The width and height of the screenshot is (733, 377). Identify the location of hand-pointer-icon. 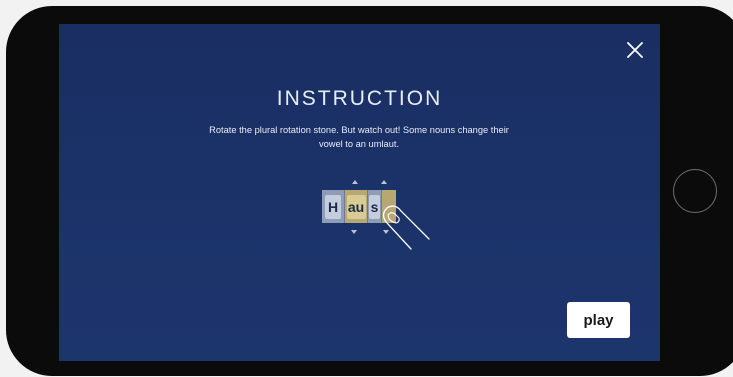
(406, 227).